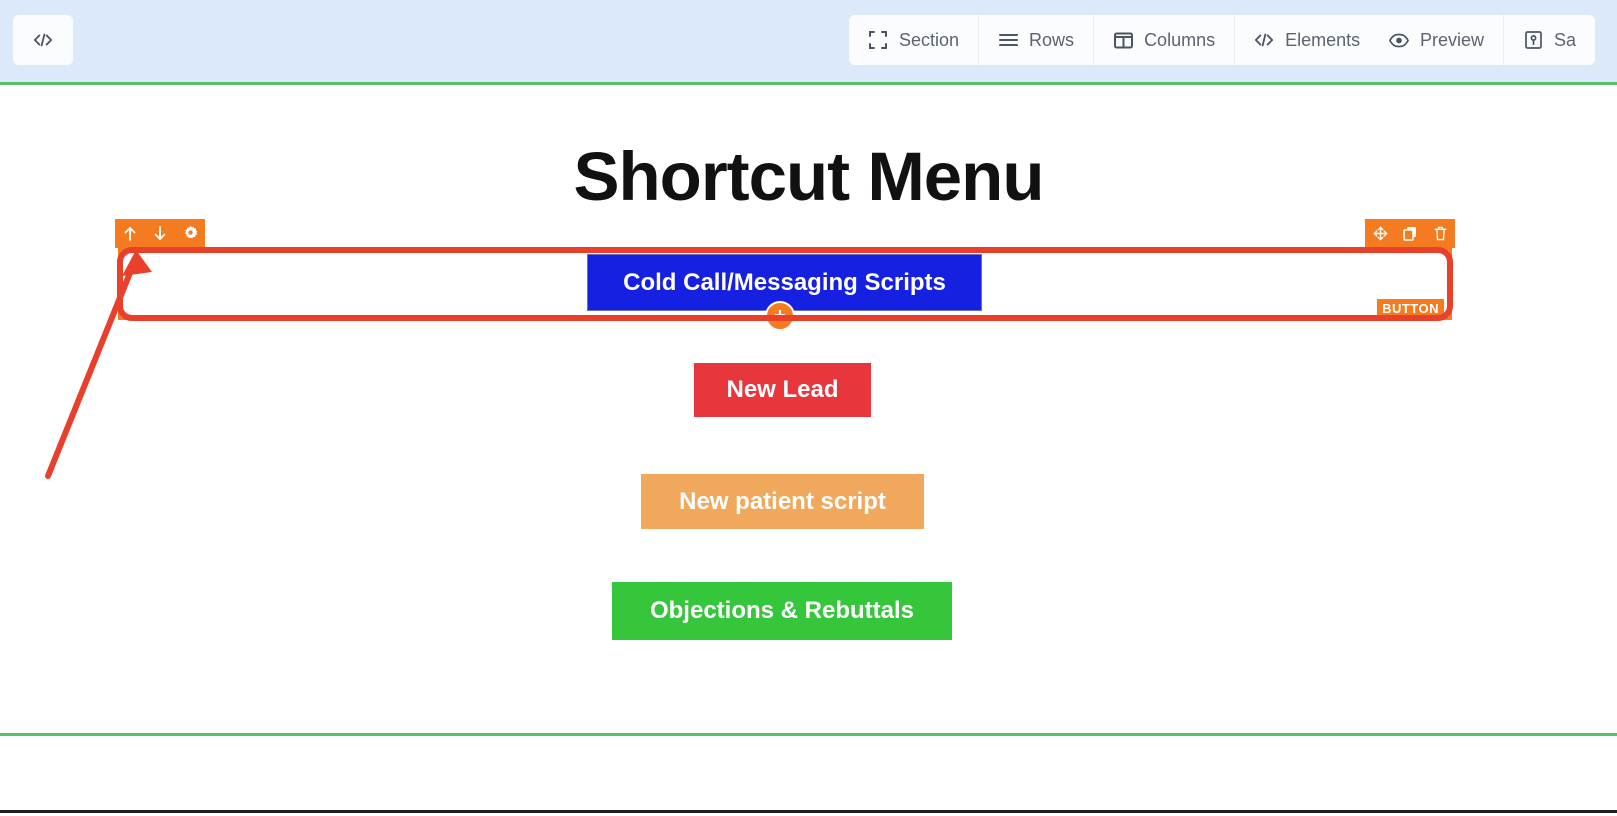 The width and height of the screenshot is (1617, 816). I want to click on toolbar-item-save: Sa, so click(1549, 40).